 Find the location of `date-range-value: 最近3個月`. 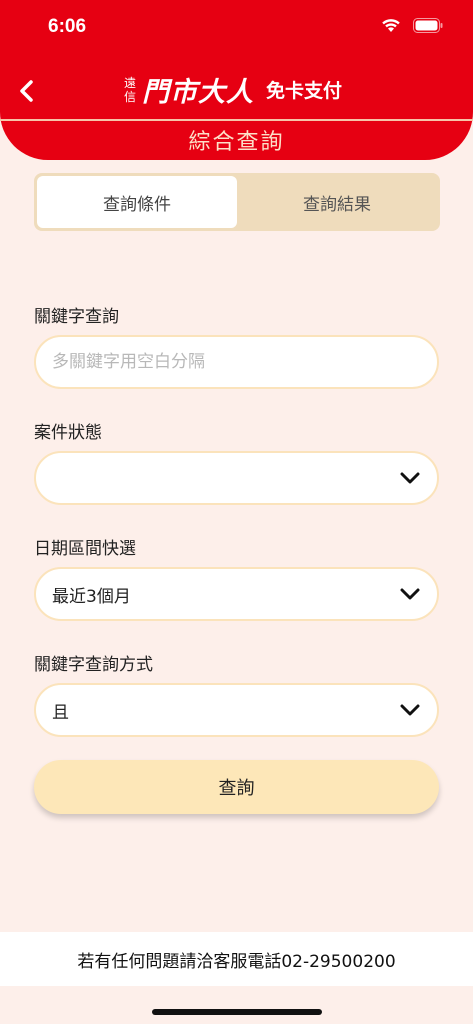

date-range-value: 最近3個月 is located at coordinates (91, 596).